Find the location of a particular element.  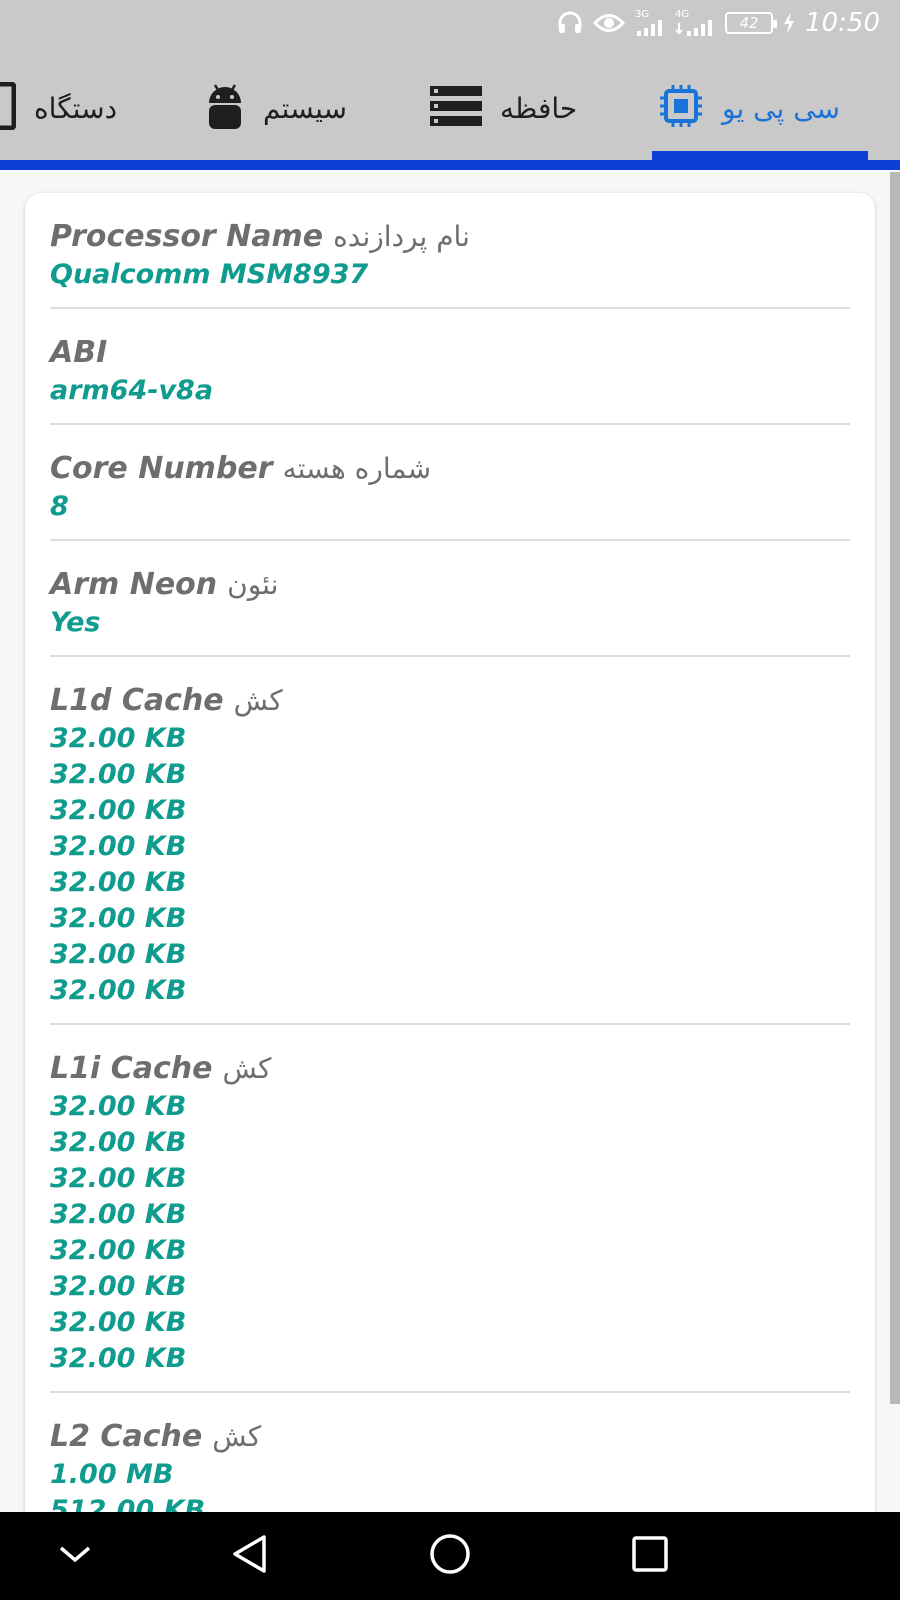

tab-cpu: سی پی یو is located at coordinates (749, 108).